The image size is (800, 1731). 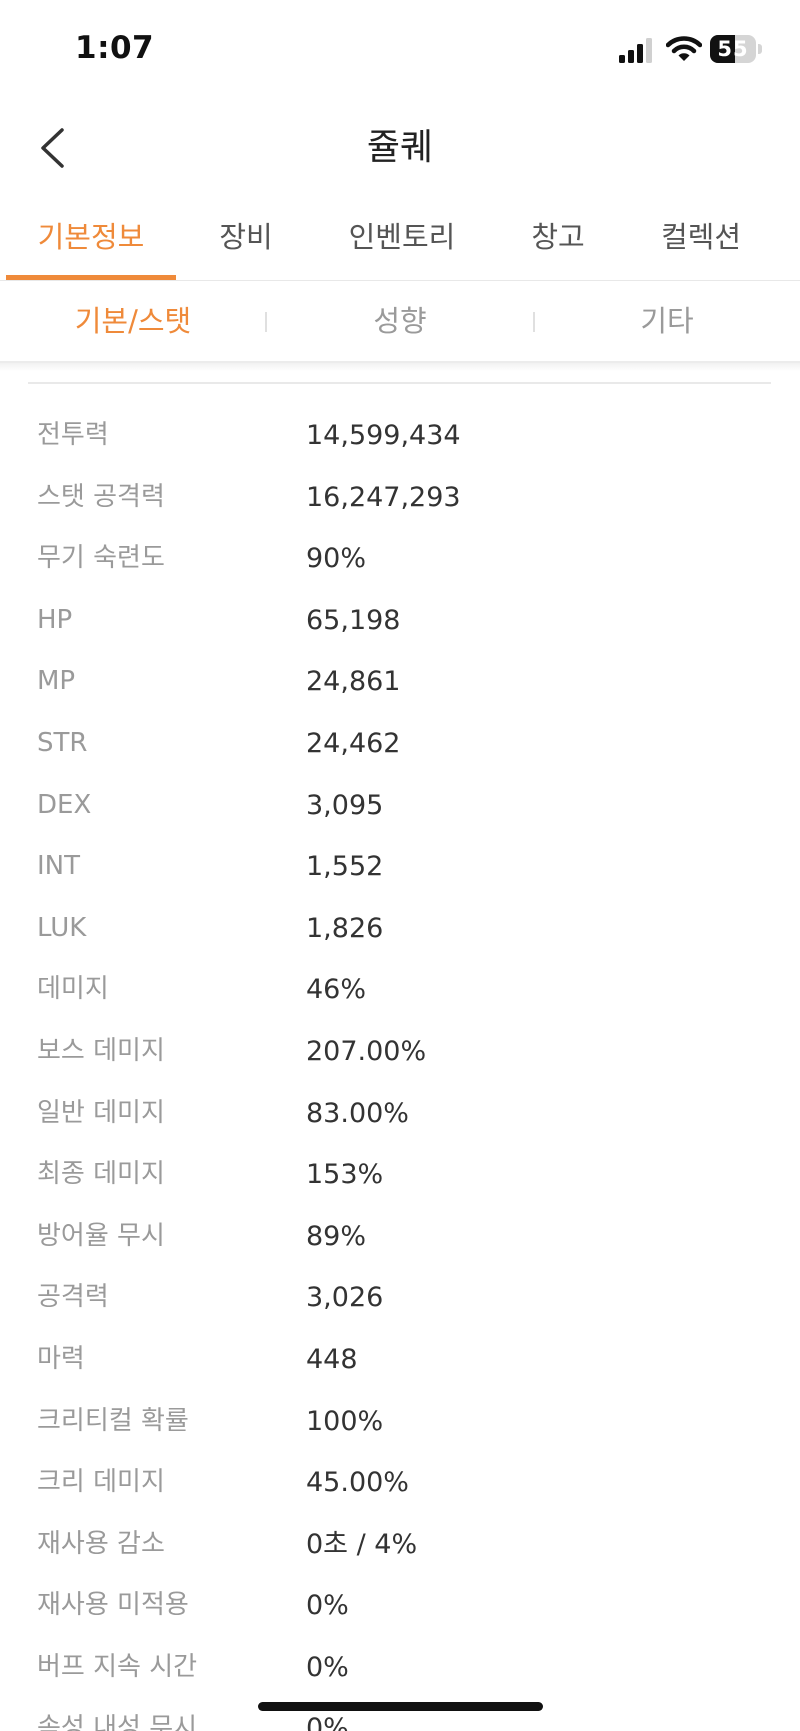 What do you see at coordinates (73, 989) in the screenshot?
I see `stat-label: 데미지` at bounding box center [73, 989].